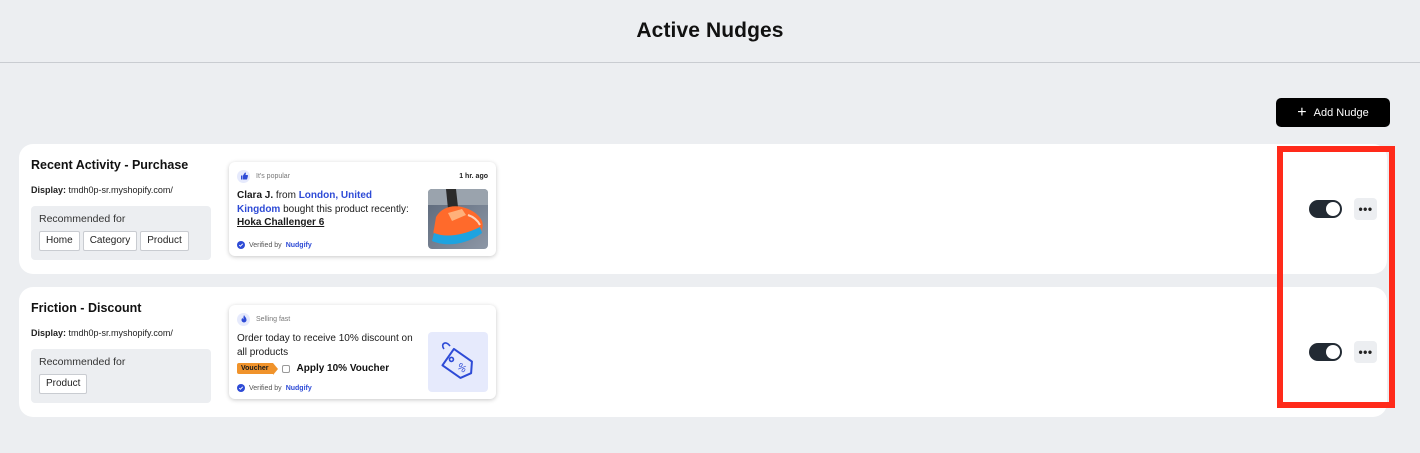 The width and height of the screenshot is (1420, 453). Describe the element at coordinates (59, 241) in the screenshot. I see `tag-home: Home` at that location.